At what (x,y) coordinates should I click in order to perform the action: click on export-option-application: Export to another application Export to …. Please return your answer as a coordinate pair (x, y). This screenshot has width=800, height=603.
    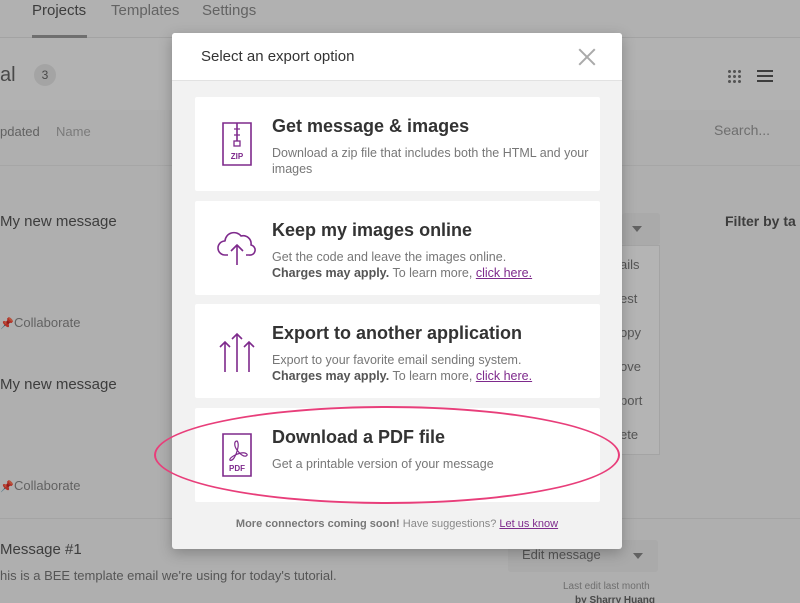
    Looking at the image, I should click on (397, 351).